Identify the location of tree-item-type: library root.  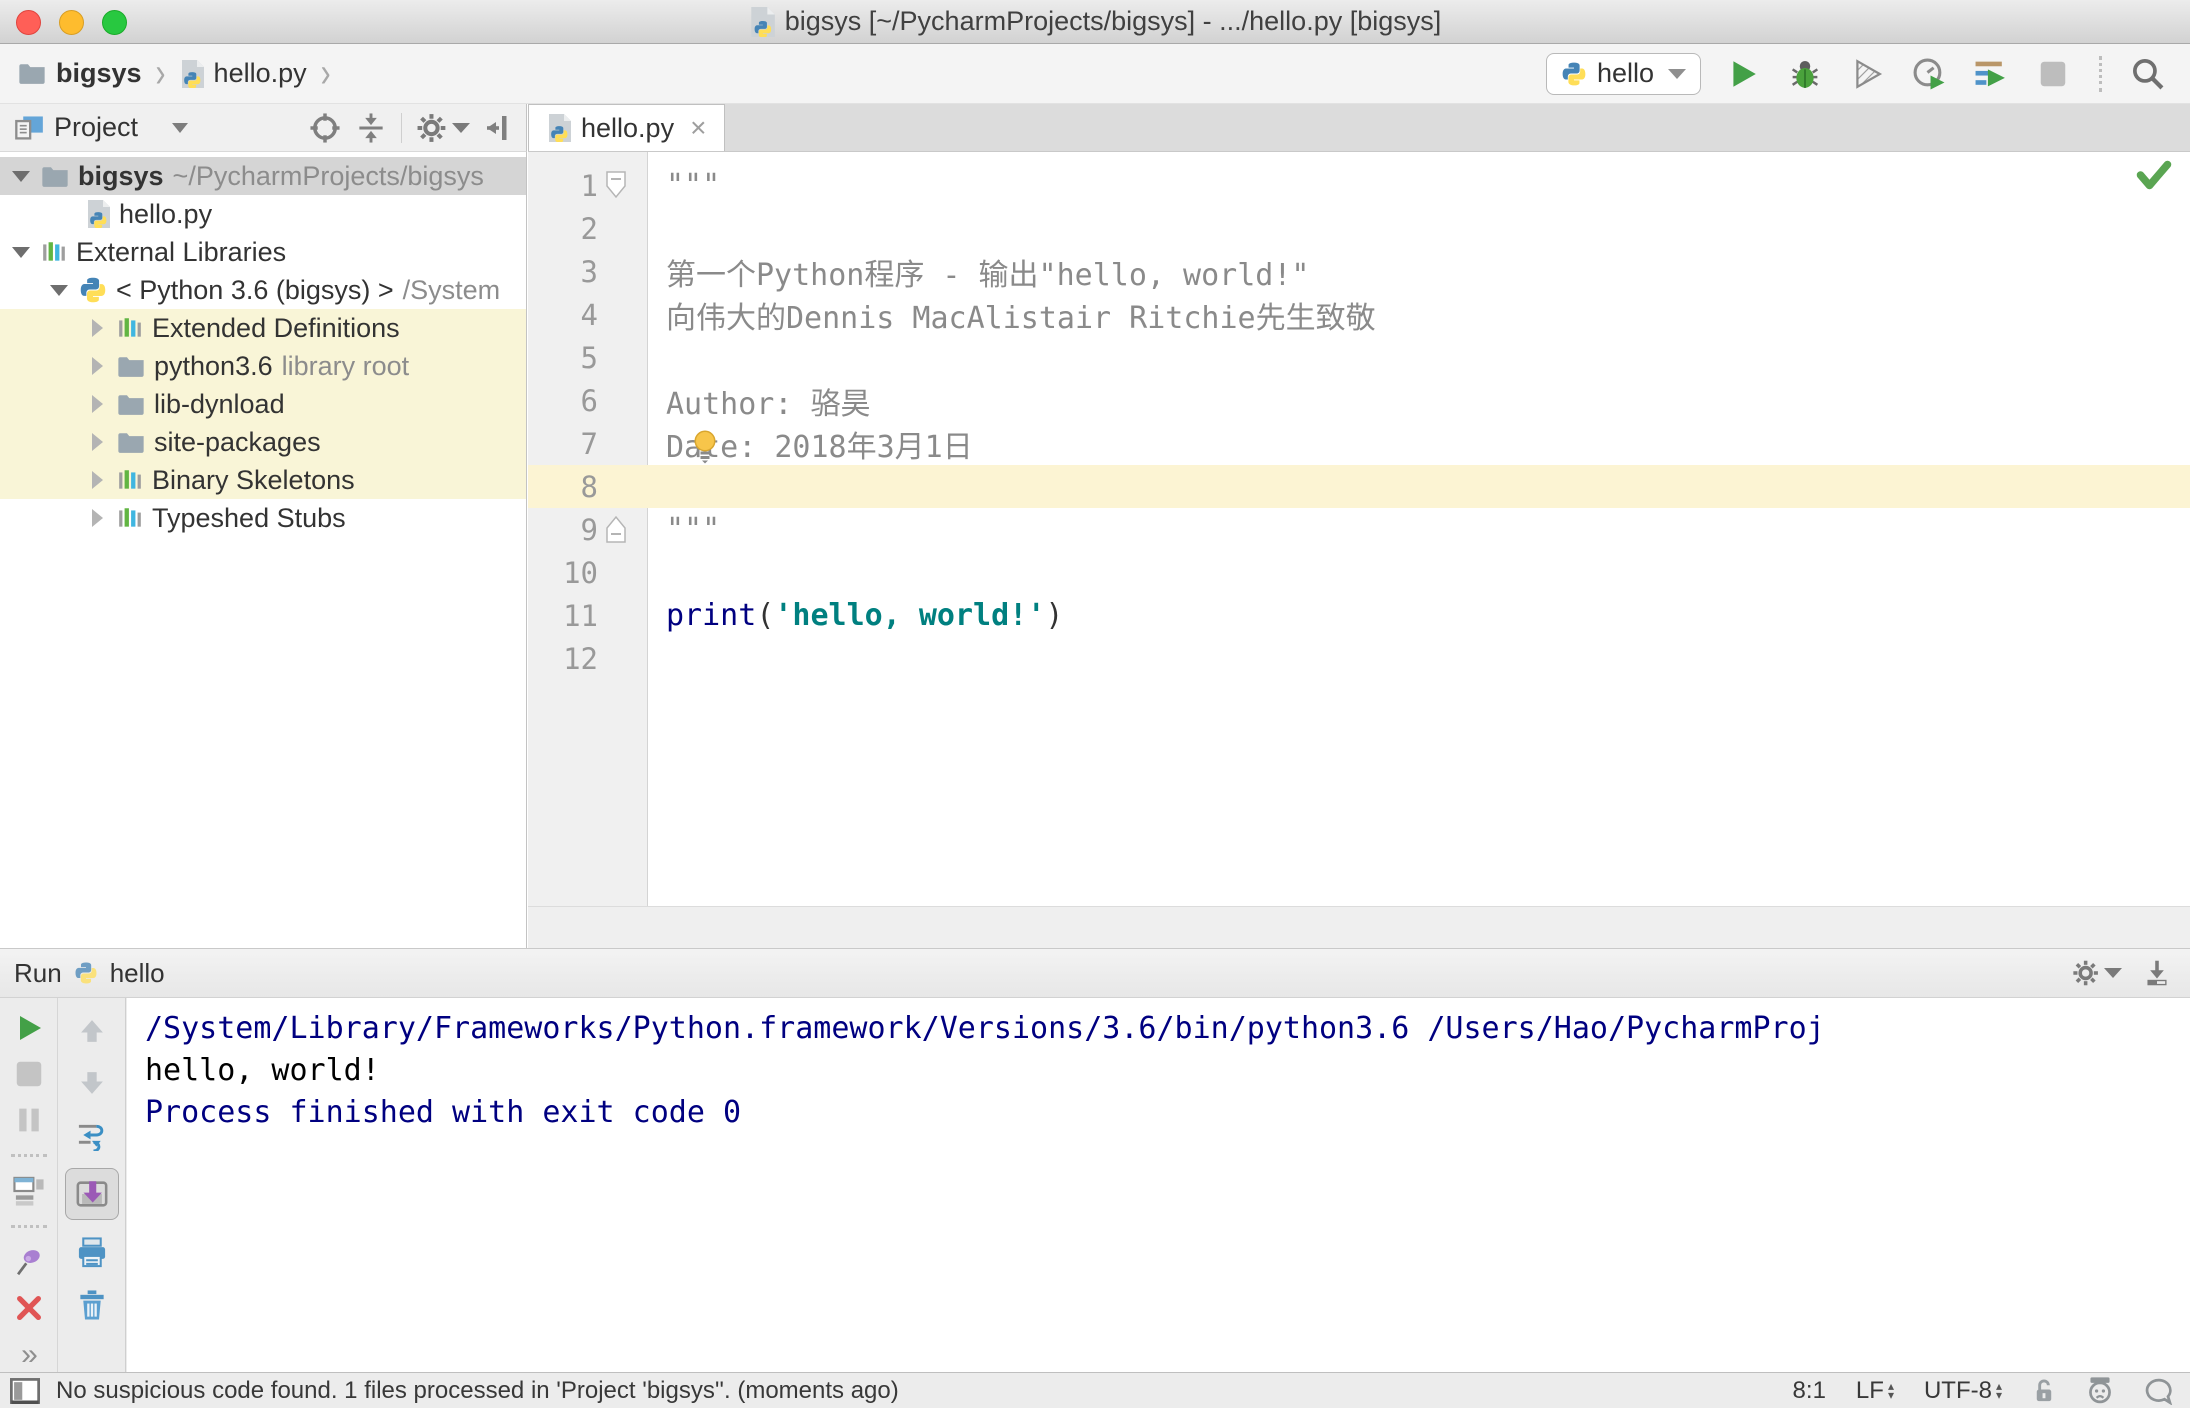
(345, 365).